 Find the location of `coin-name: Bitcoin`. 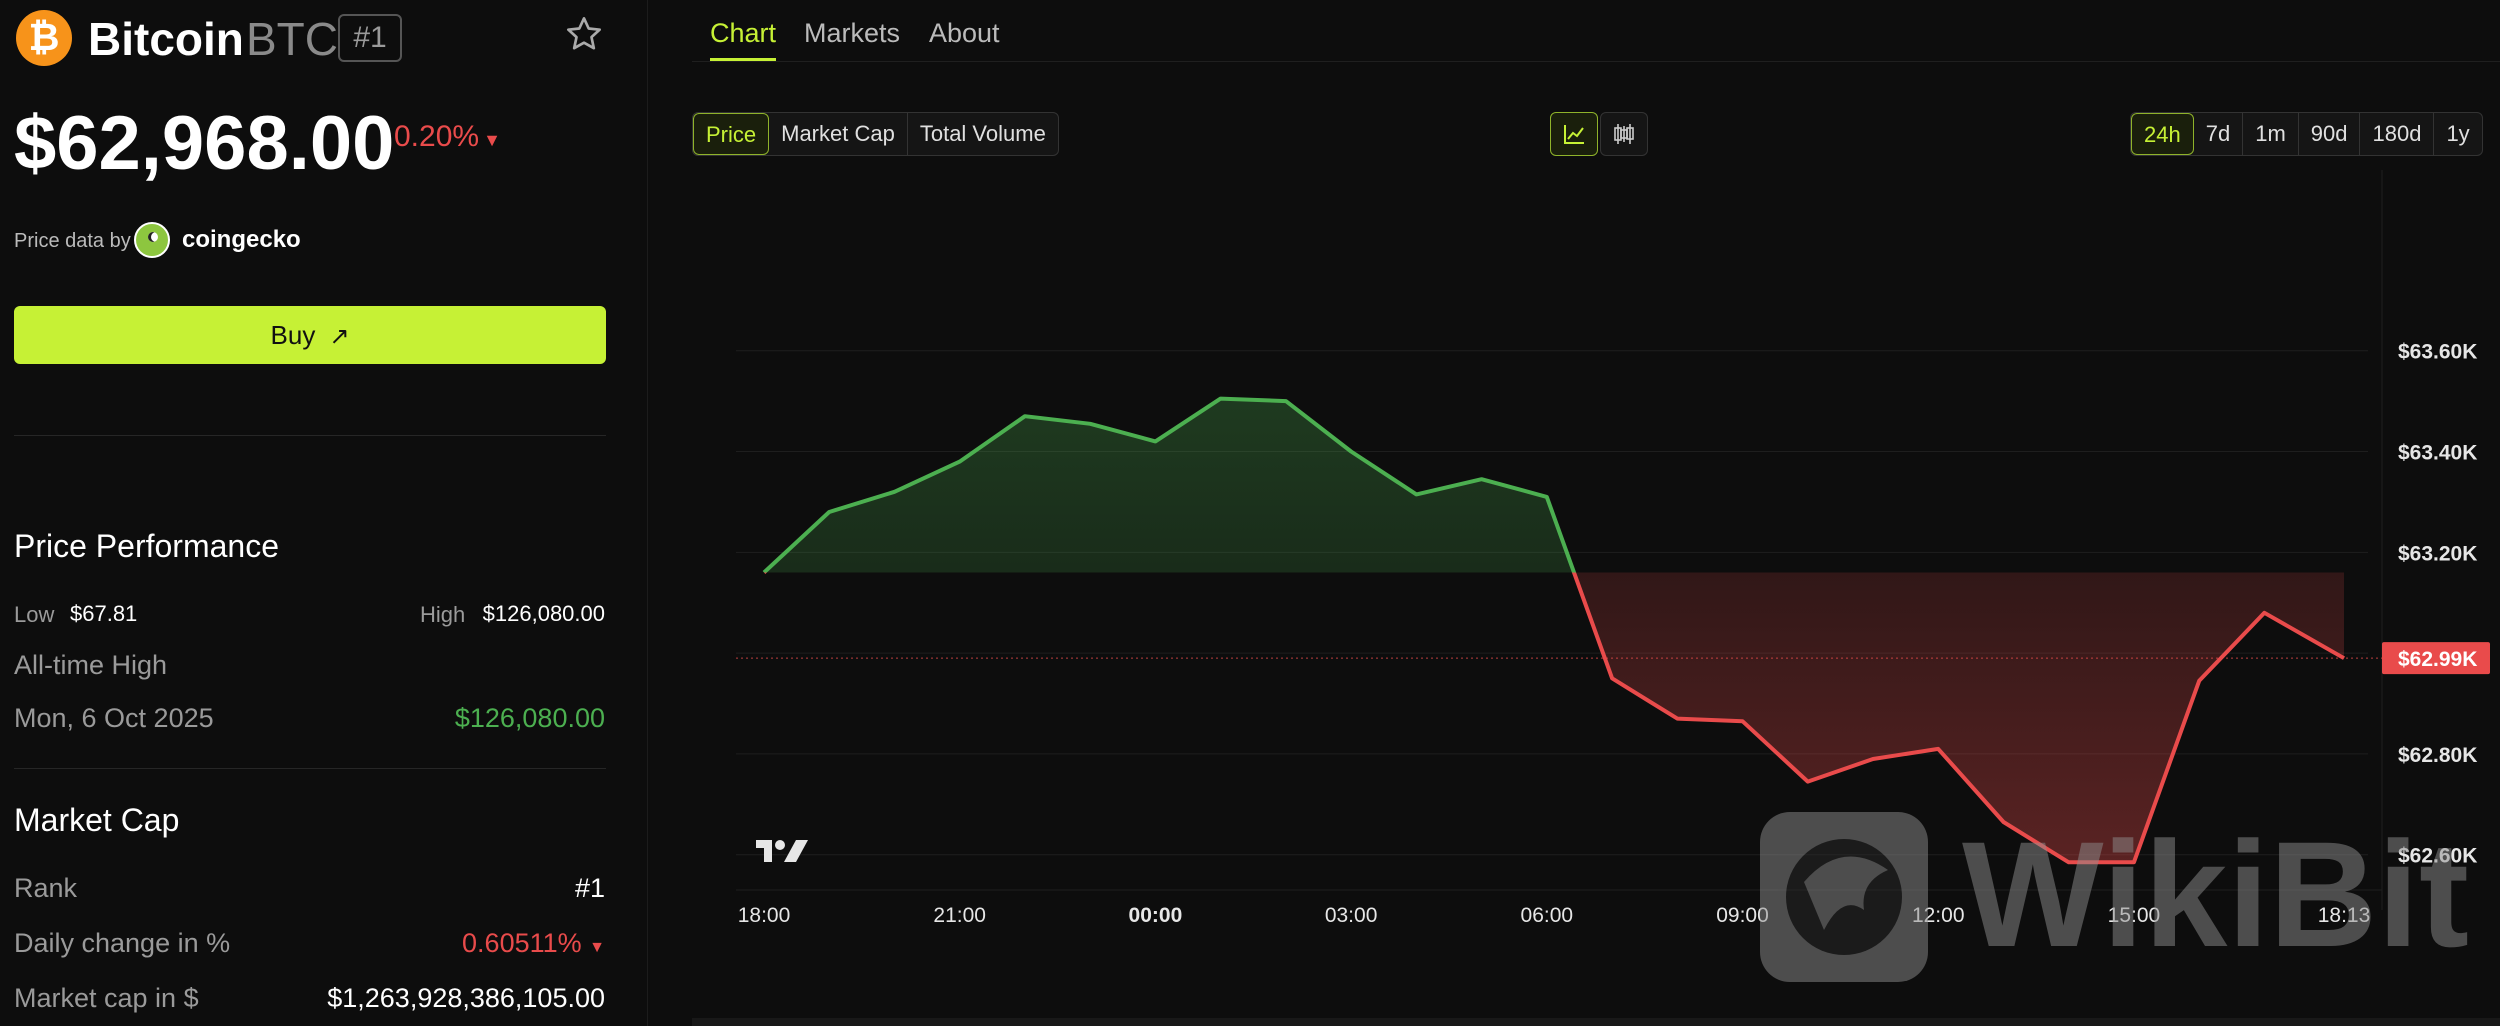

coin-name: Bitcoin is located at coordinates (166, 39).